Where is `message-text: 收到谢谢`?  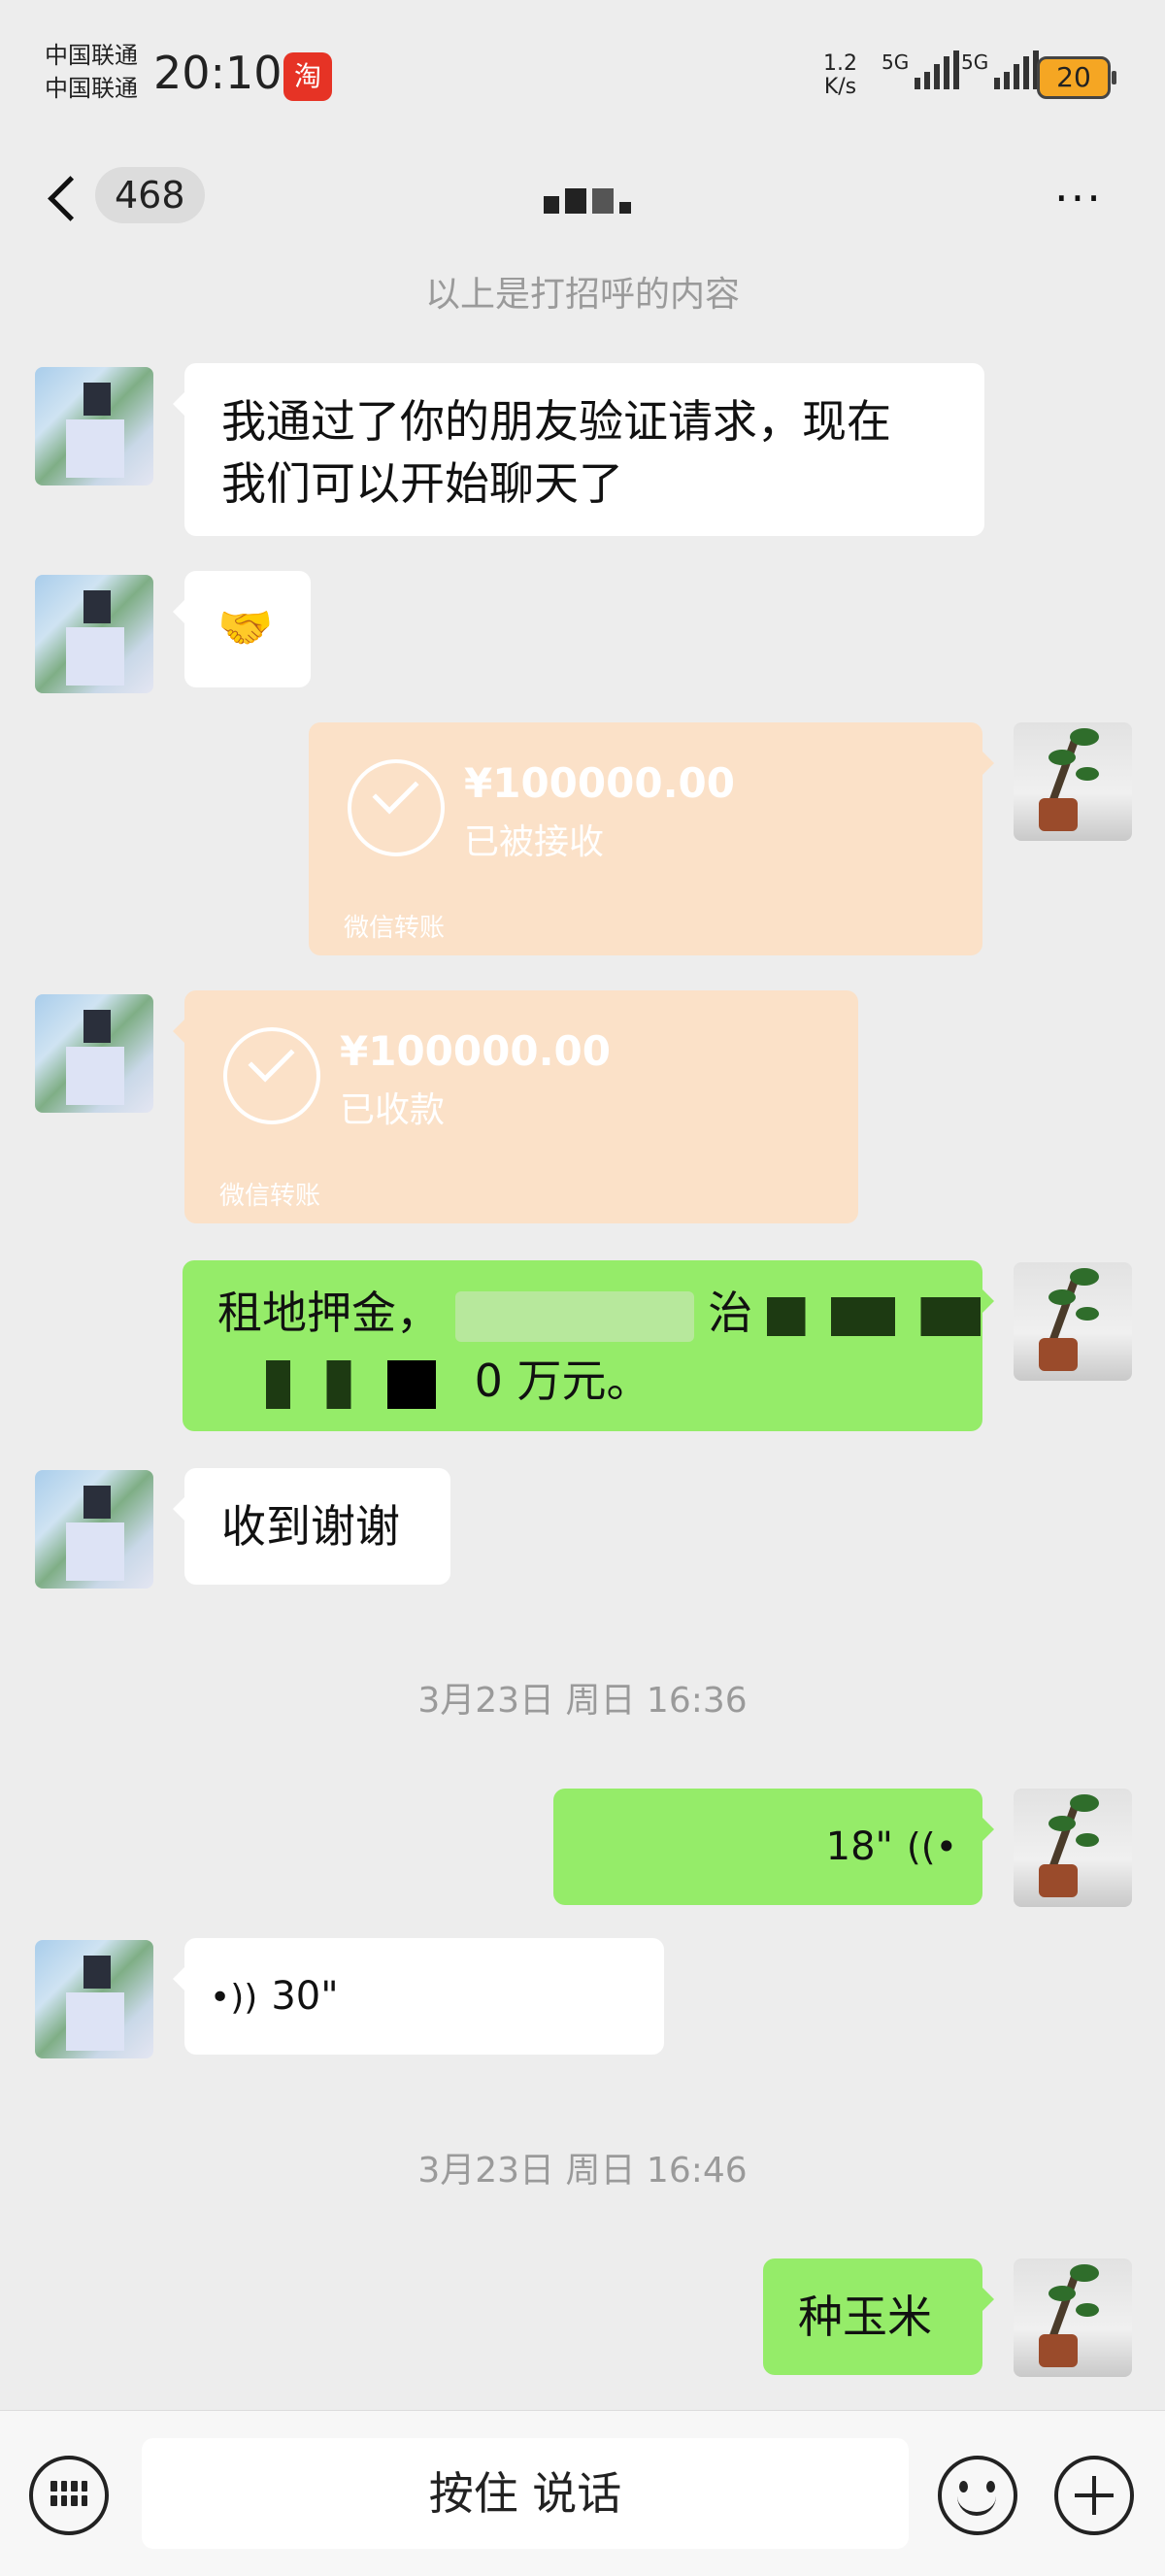 message-text: 收到谢谢 is located at coordinates (310, 1527).